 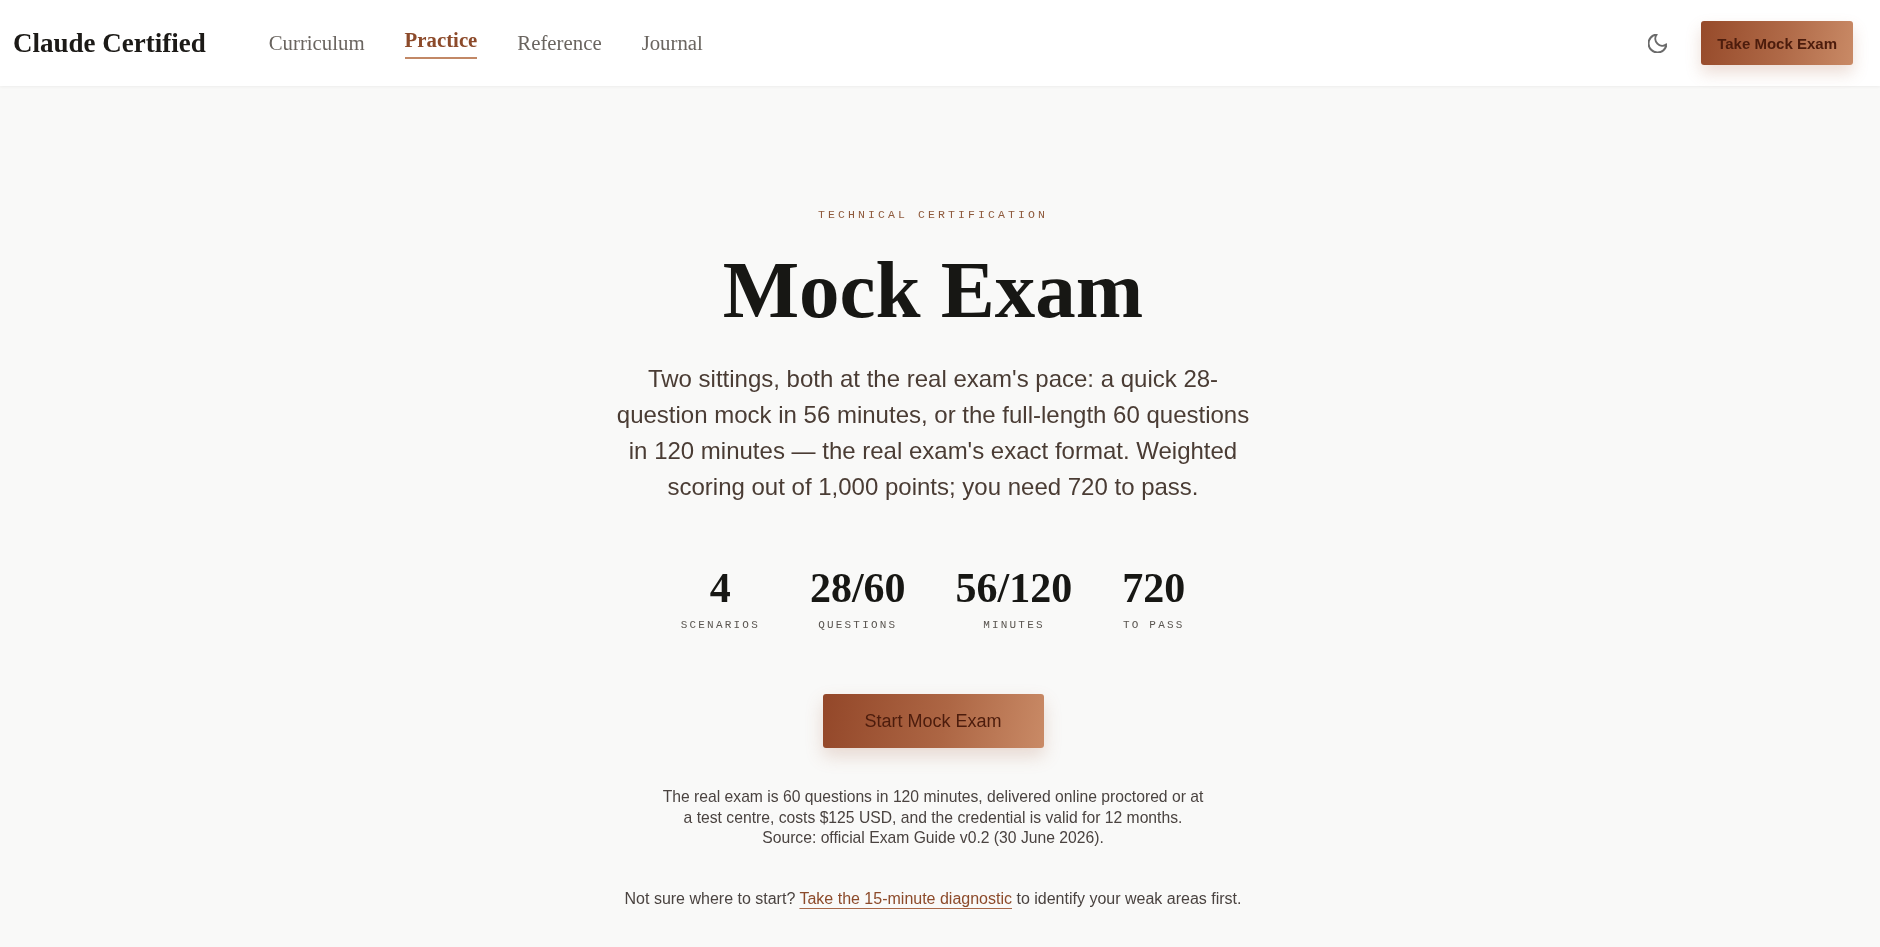 I want to click on source-text: Source: official Exam Guide v0.2 (30 June 2026)., so click(x=933, y=838).